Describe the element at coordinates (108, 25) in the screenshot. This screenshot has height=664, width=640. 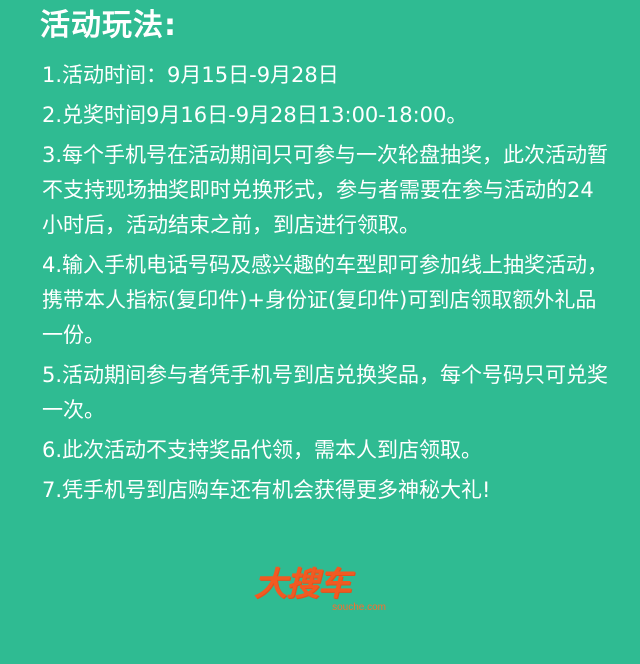
I see `page-title: 活动玩法:` at that location.